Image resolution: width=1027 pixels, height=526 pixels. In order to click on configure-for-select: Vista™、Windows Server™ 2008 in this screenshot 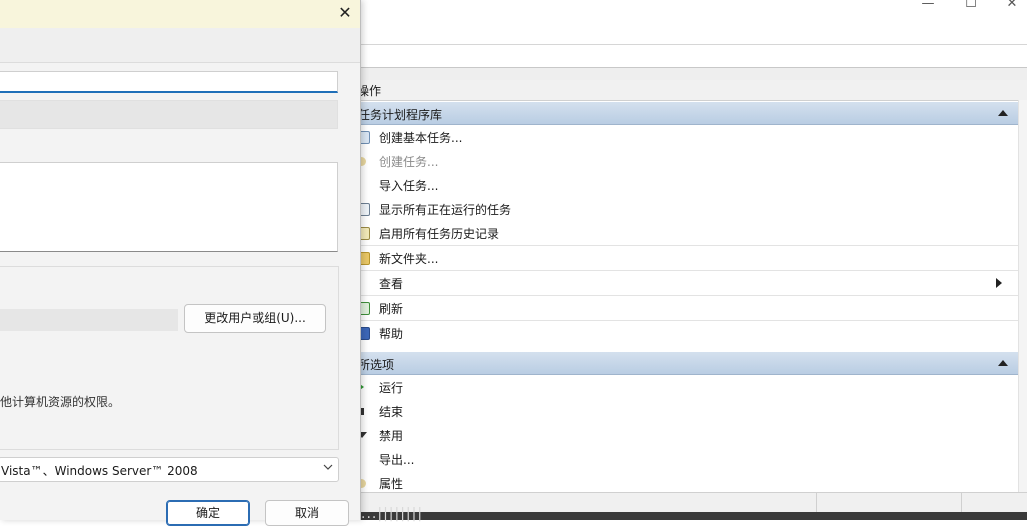, I will do `click(169, 469)`.